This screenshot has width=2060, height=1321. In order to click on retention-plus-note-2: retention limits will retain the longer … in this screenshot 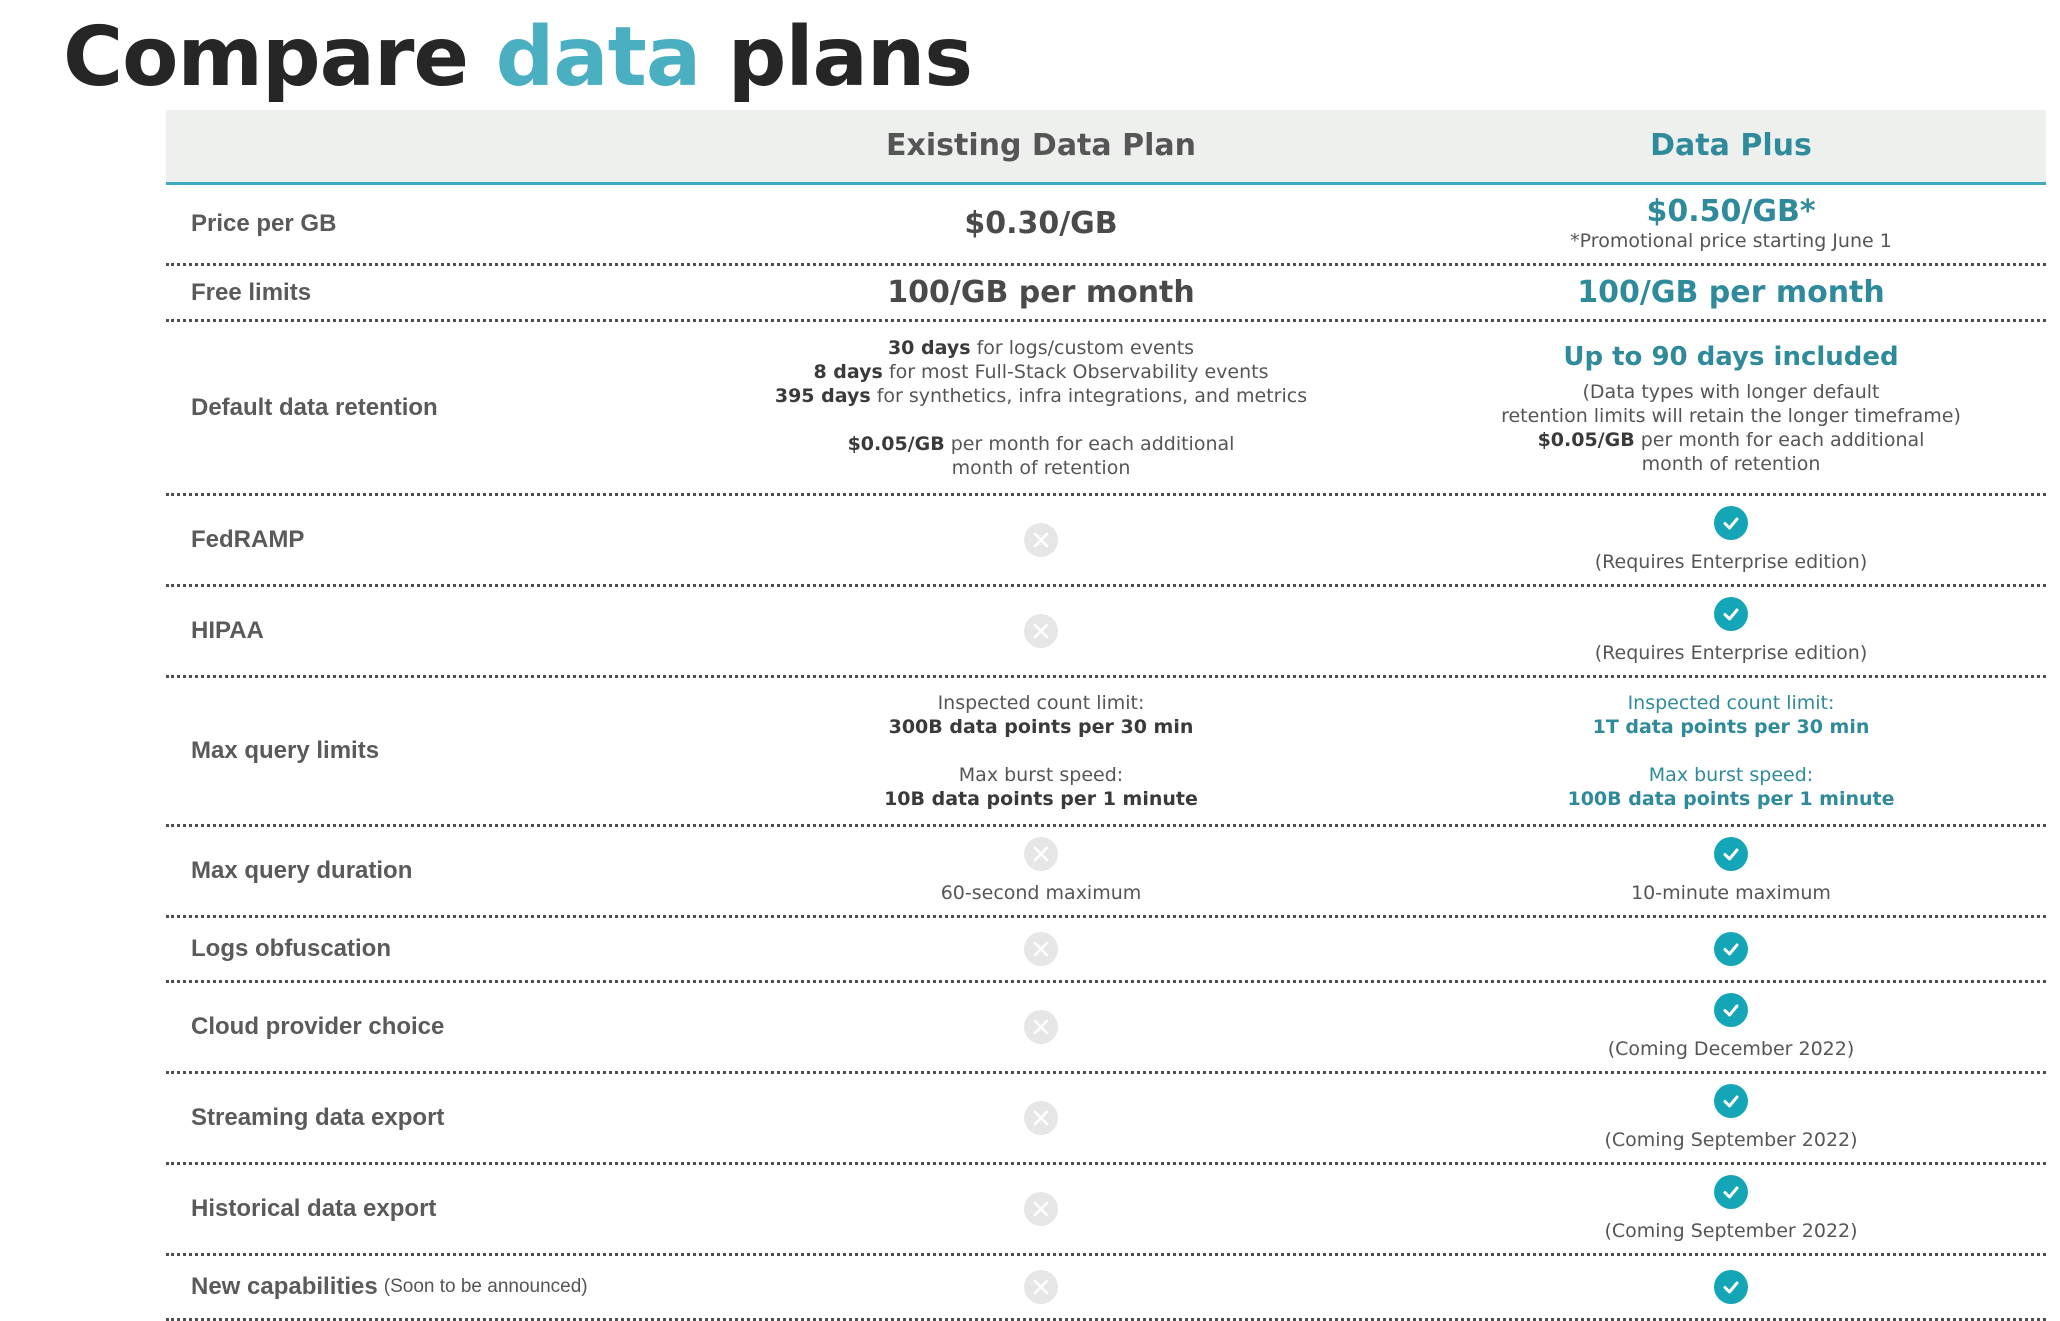, I will do `click(1731, 415)`.